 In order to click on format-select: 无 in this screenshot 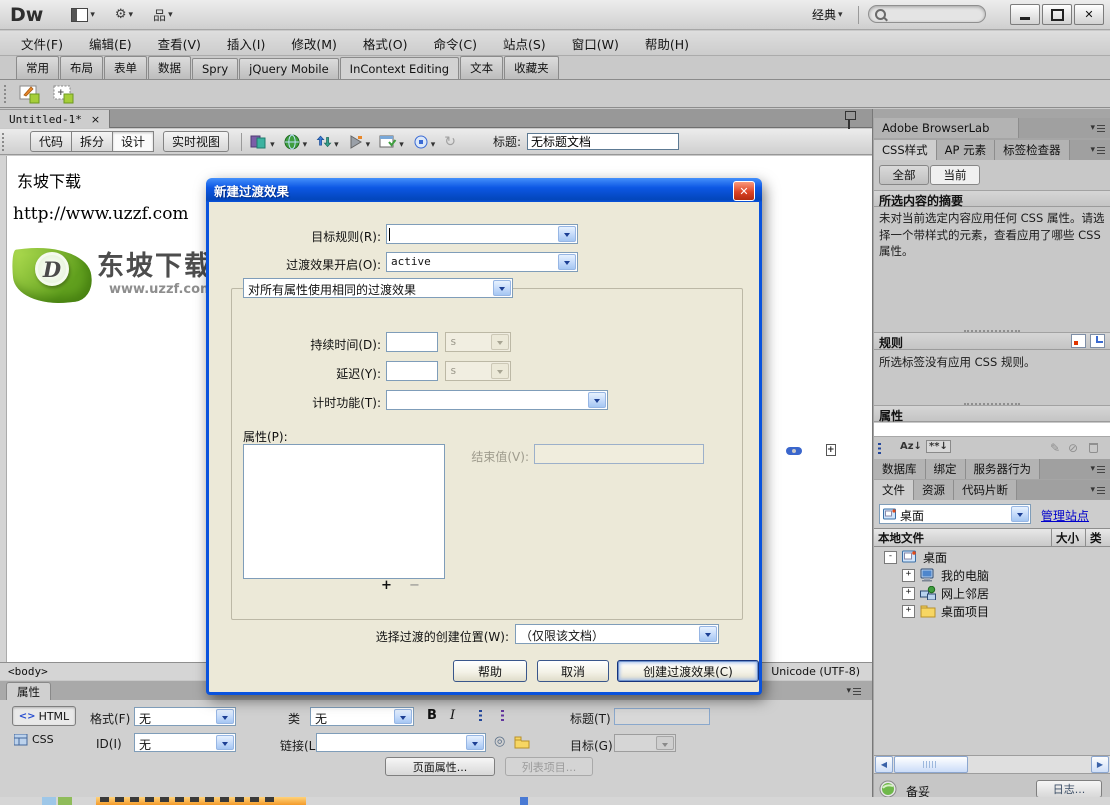, I will do `click(185, 716)`.